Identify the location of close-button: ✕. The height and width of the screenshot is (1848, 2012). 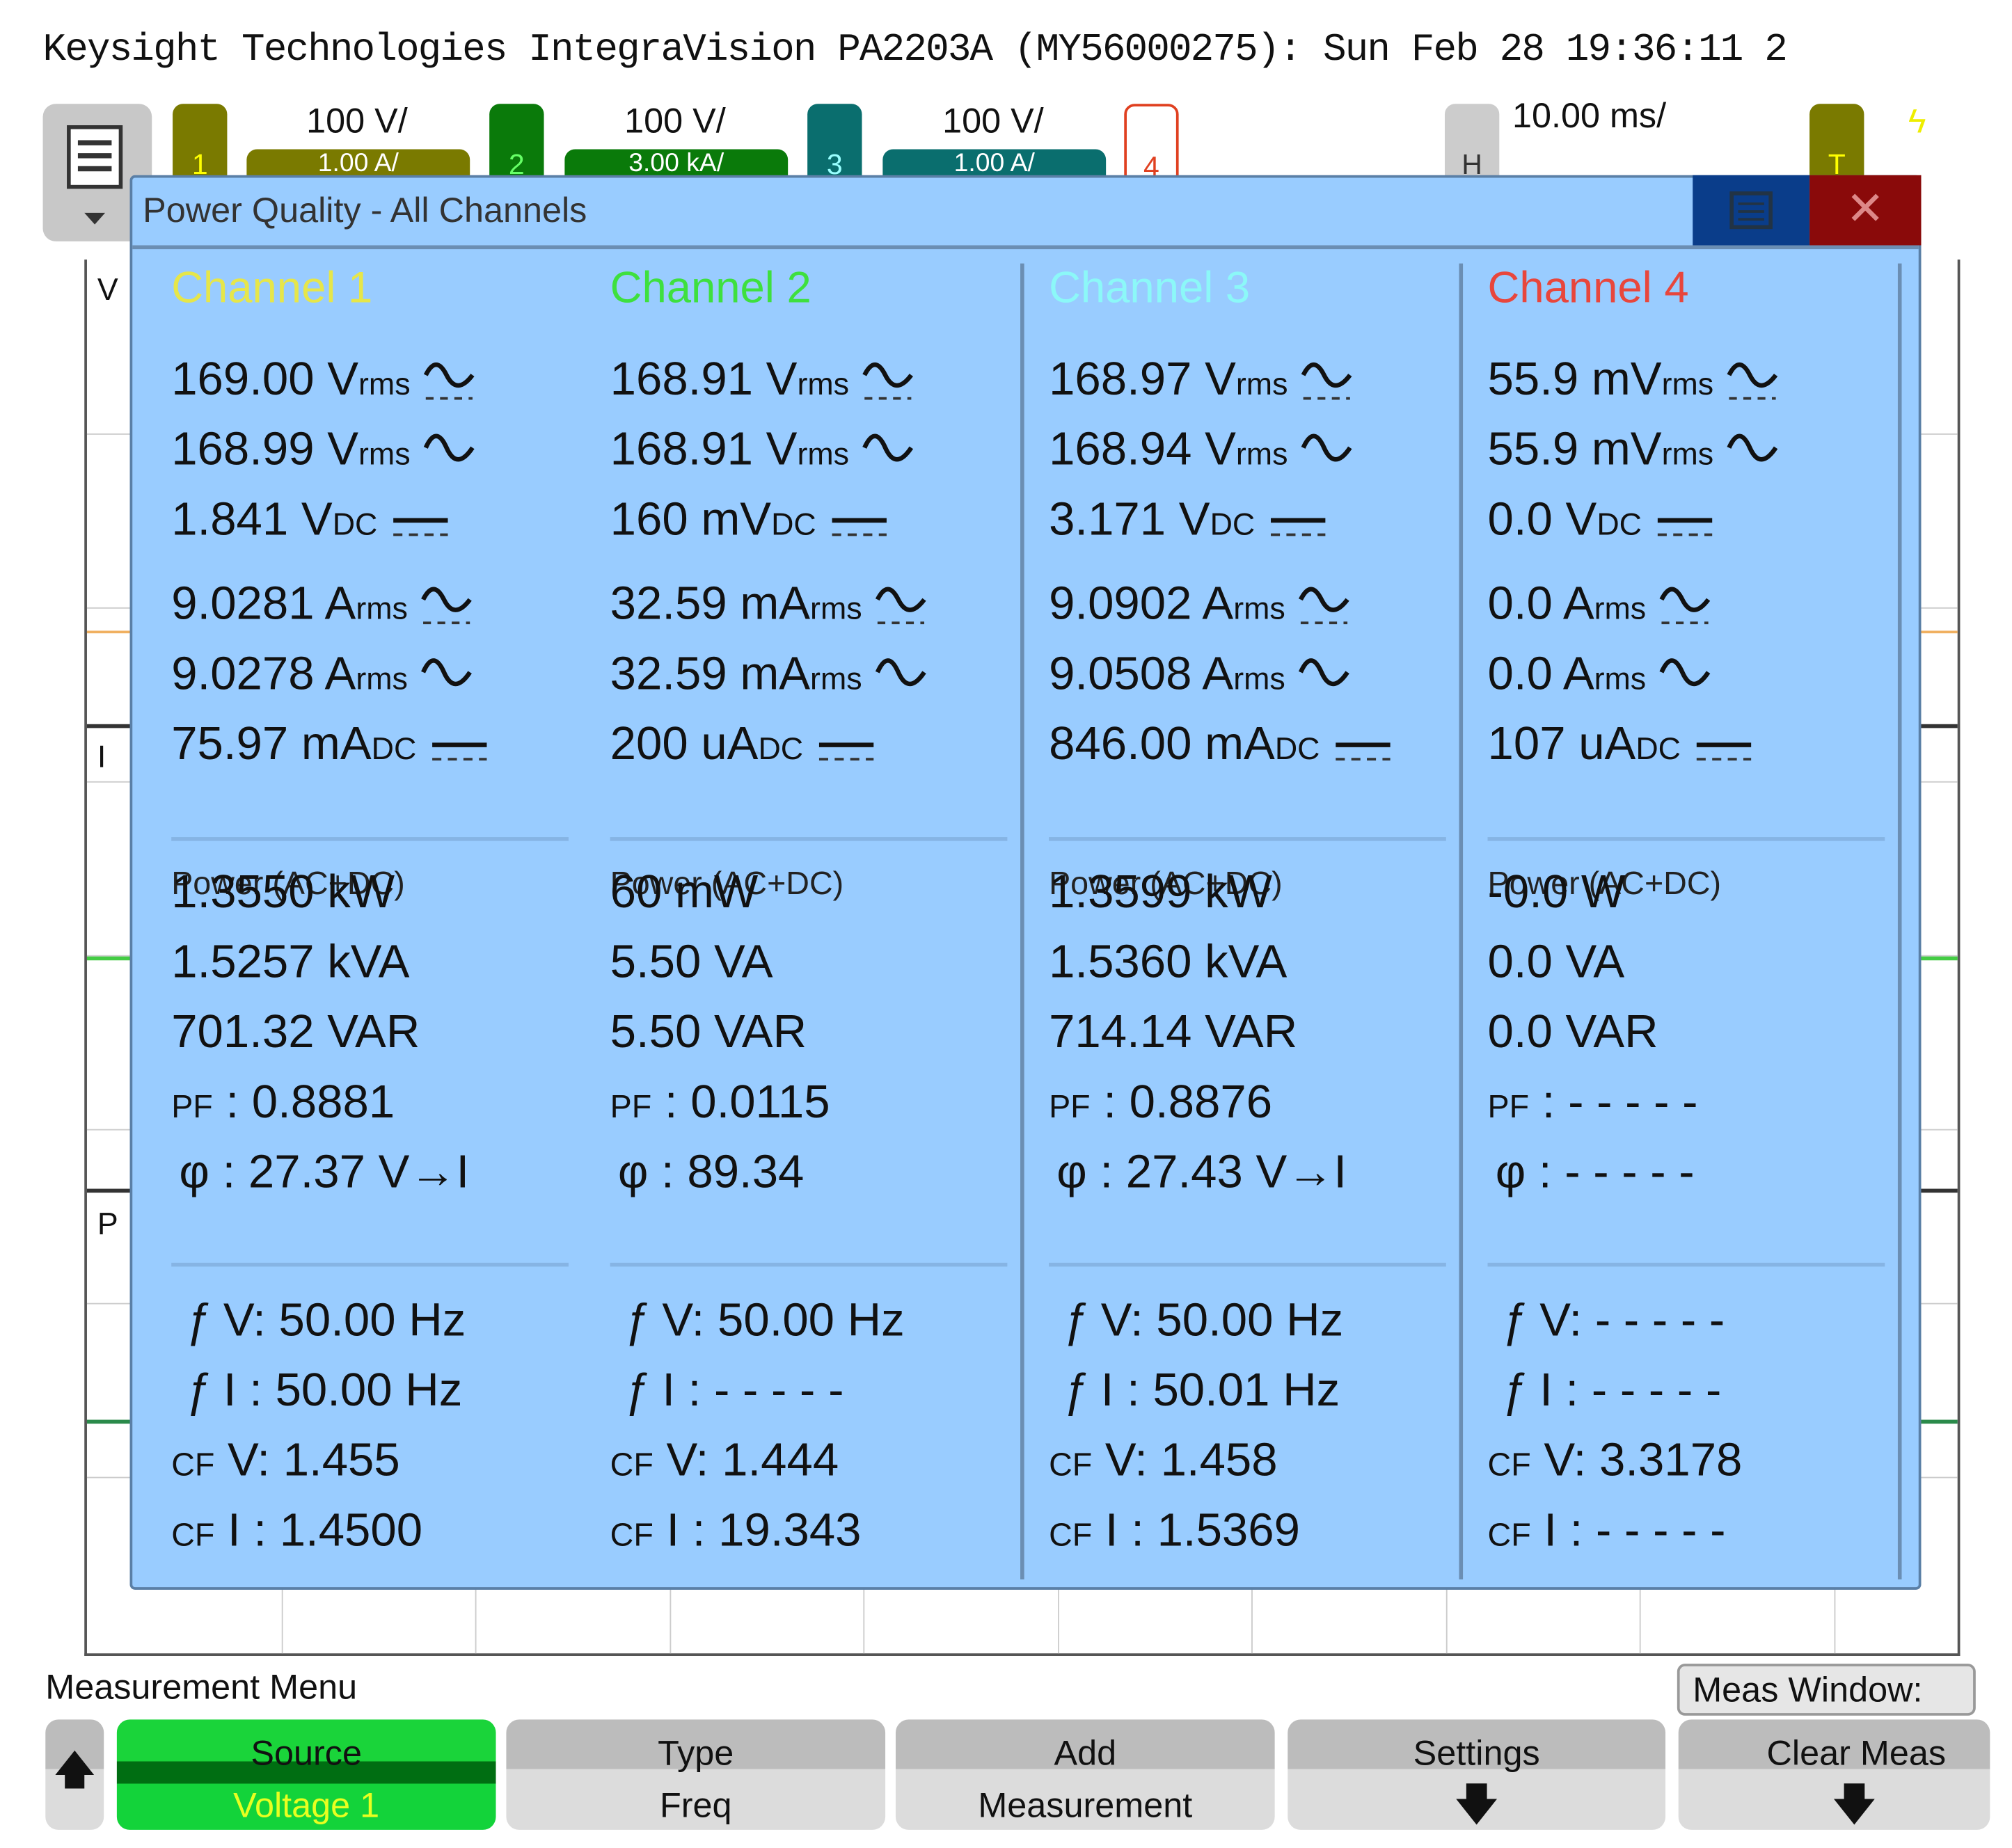
(1865, 210).